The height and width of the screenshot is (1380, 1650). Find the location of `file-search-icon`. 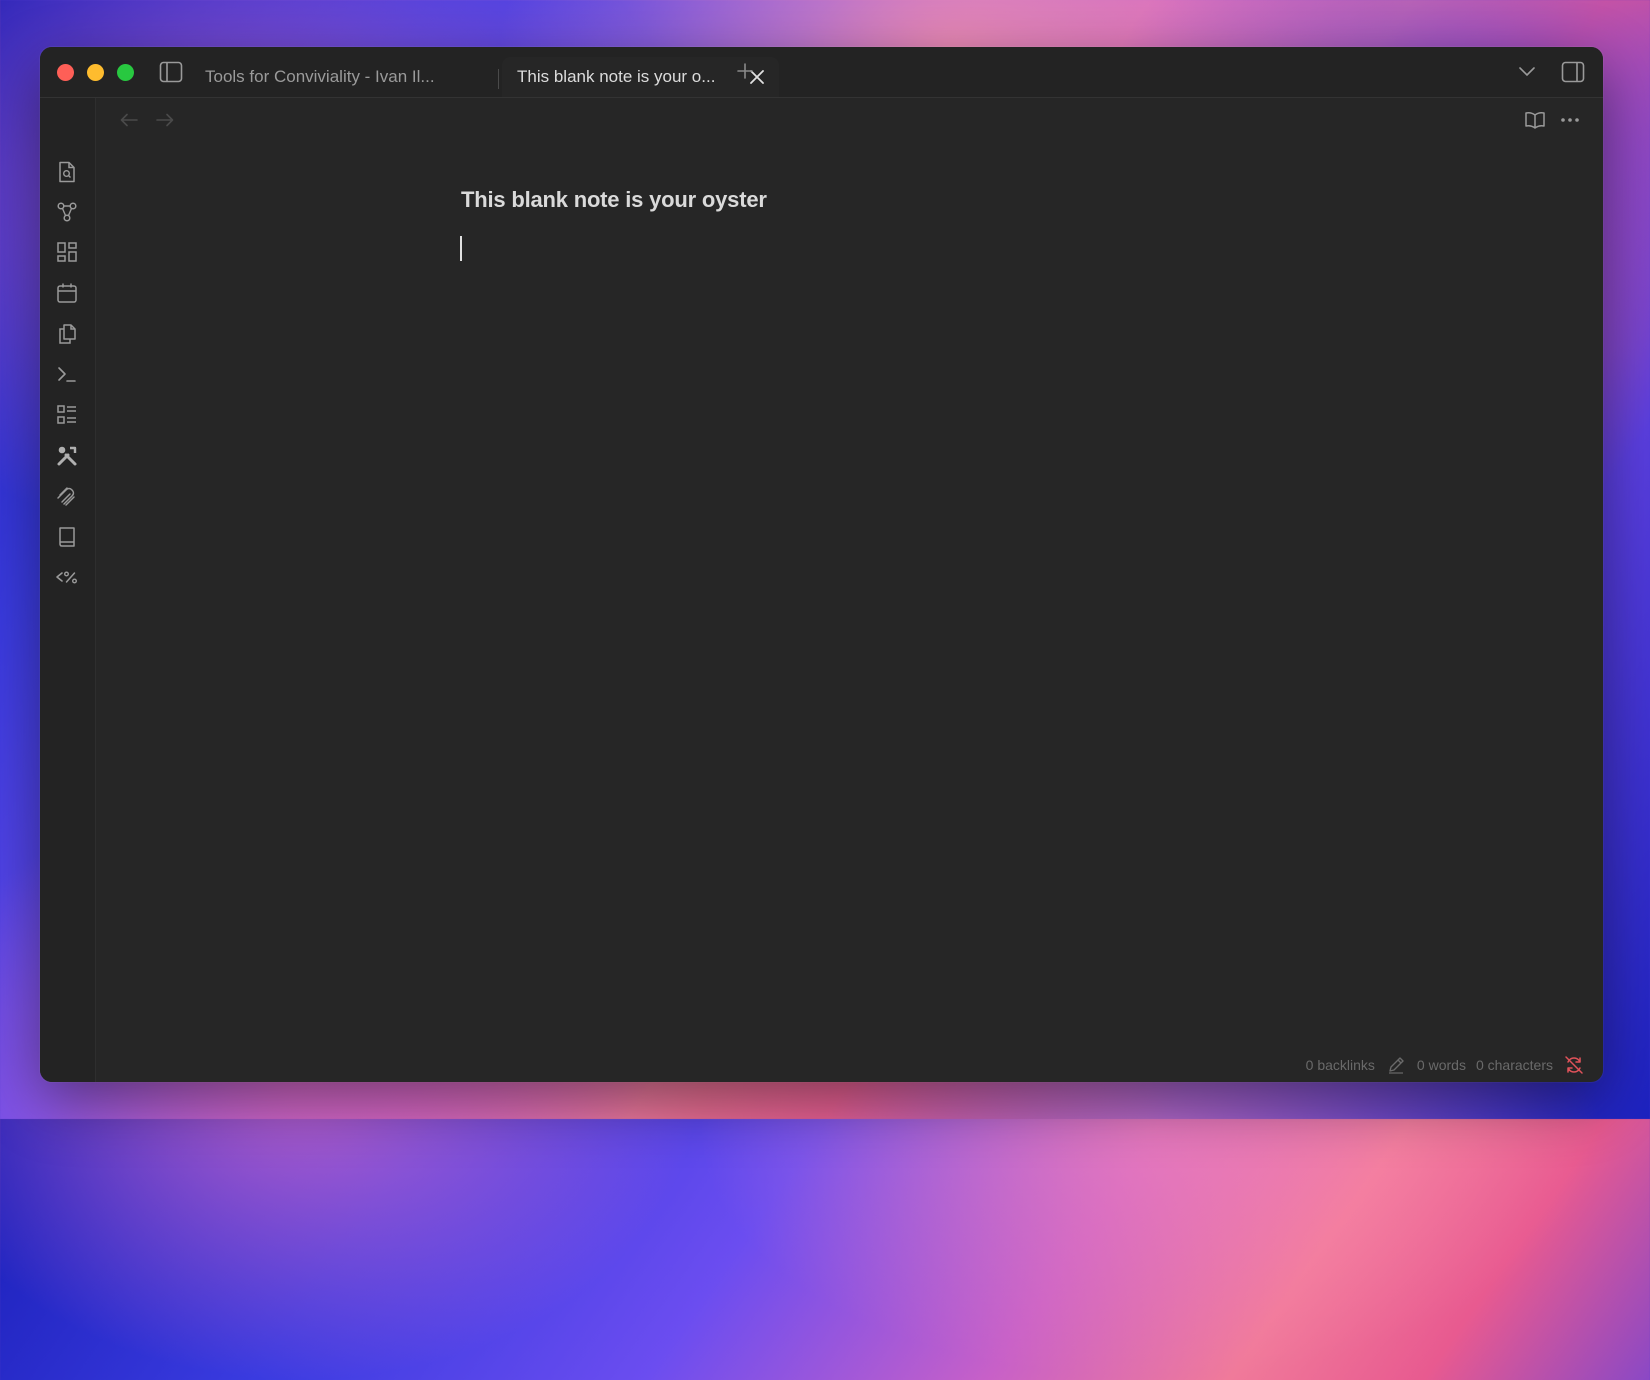

file-search-icon is located at coordinates (67, 172).